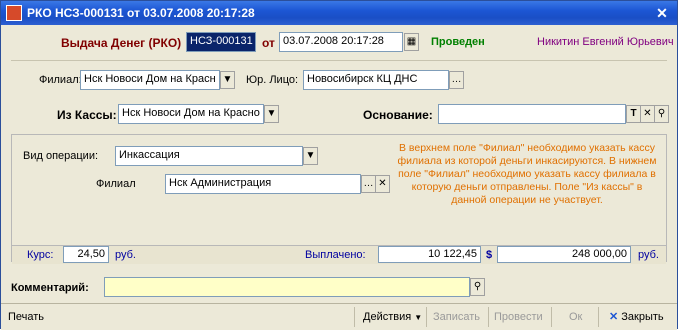  What do you see at coordinates (339, 60) in the screenshot?
I see `header-separator` at bounding box center [339, 60].